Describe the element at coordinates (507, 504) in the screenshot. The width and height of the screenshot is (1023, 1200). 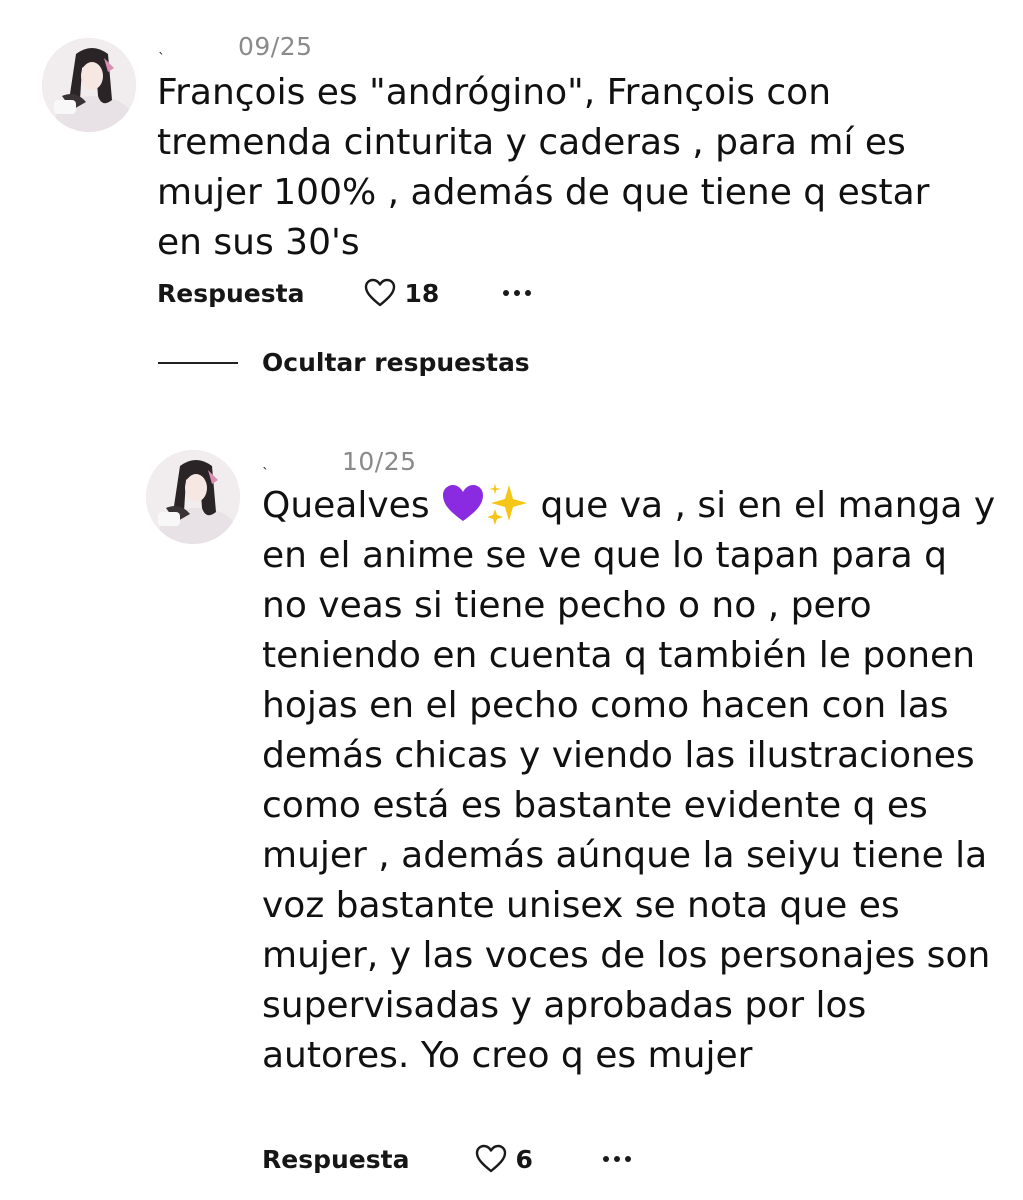
I see `sparkles-emoji` at that location.